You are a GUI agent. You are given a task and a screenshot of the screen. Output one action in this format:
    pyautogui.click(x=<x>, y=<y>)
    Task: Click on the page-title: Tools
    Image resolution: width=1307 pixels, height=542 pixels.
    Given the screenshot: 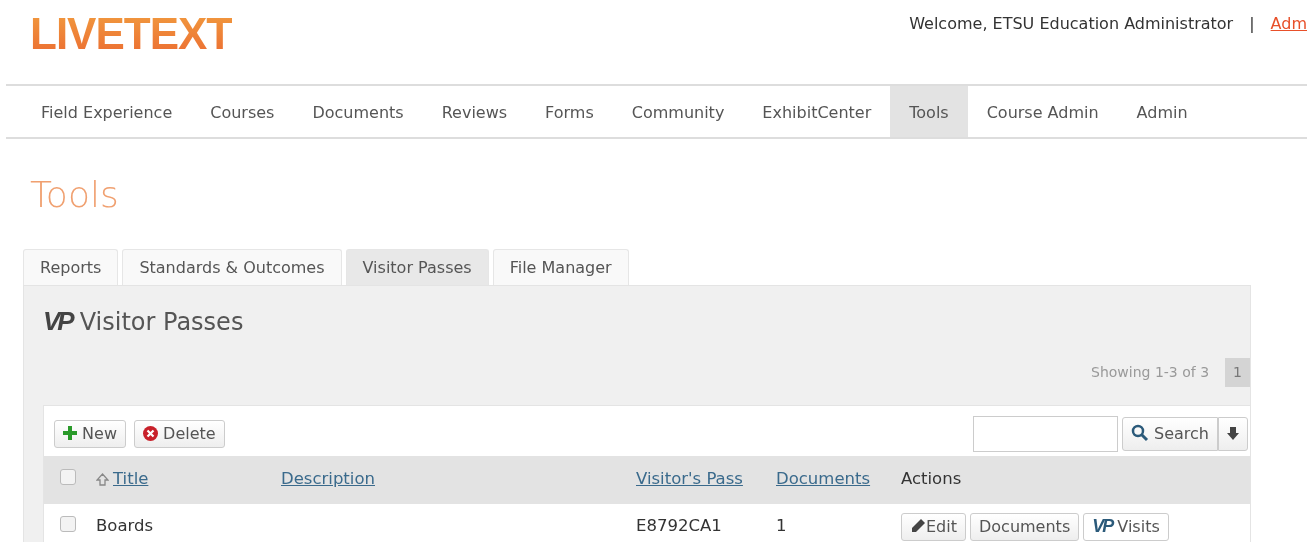 What is the action you would take?
    pyautogui.click(x=75, y=195)
    